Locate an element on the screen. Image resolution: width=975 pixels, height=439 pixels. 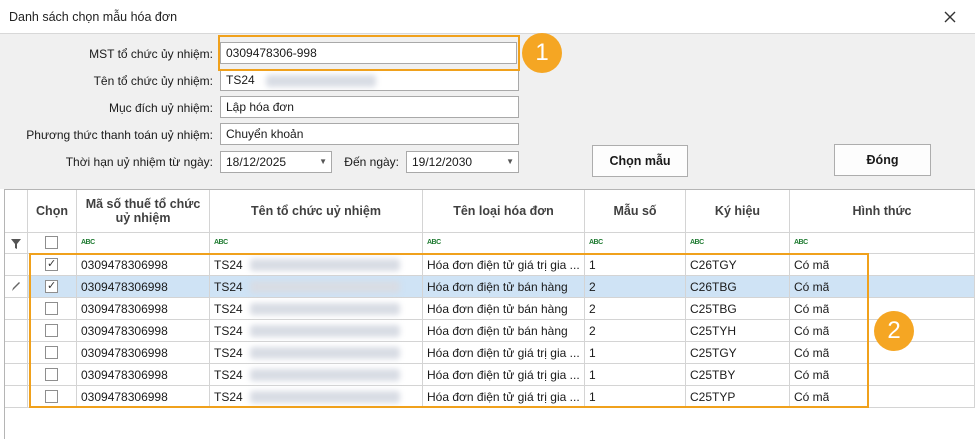
from-date-label: Thời hạn uỷ nhiệm từ ngày: is located at coordinates (139, 162).